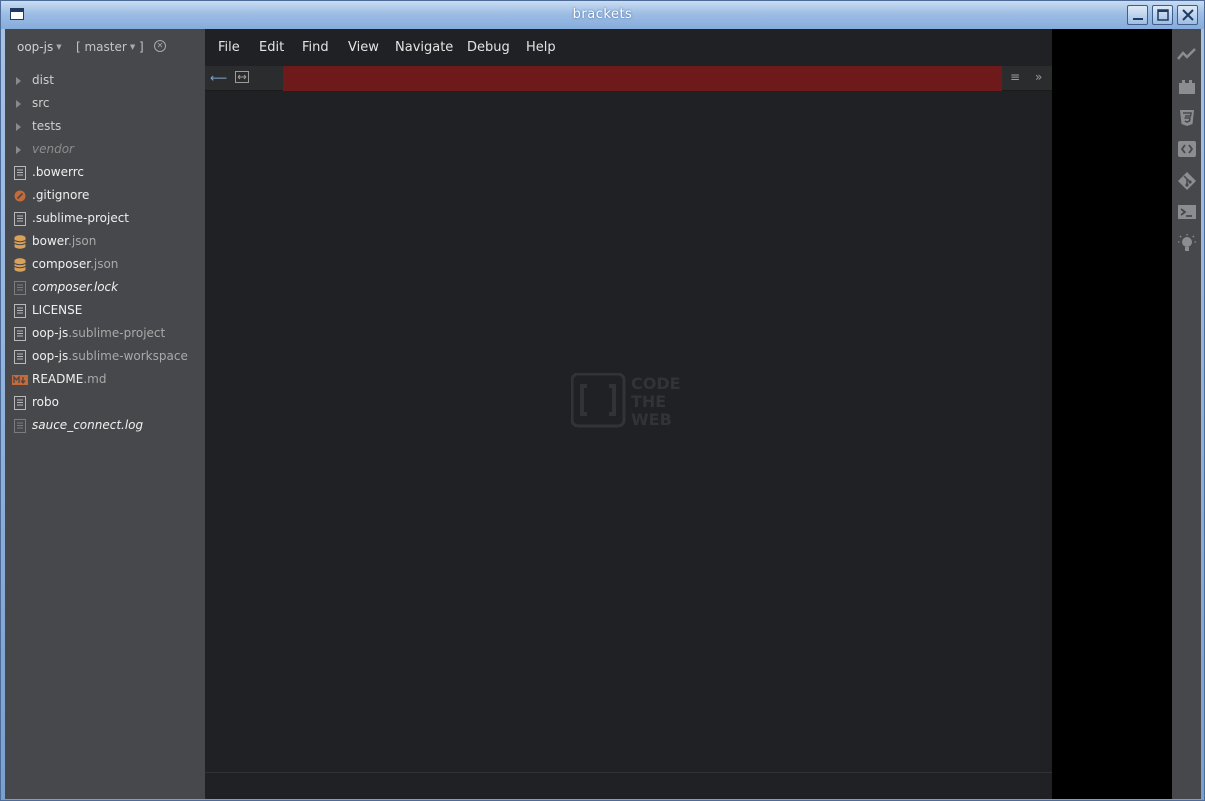  Describe the element at coordinates (128, 356) in the screenshot. I see `file-extension: .sublime-workspace` at that location.